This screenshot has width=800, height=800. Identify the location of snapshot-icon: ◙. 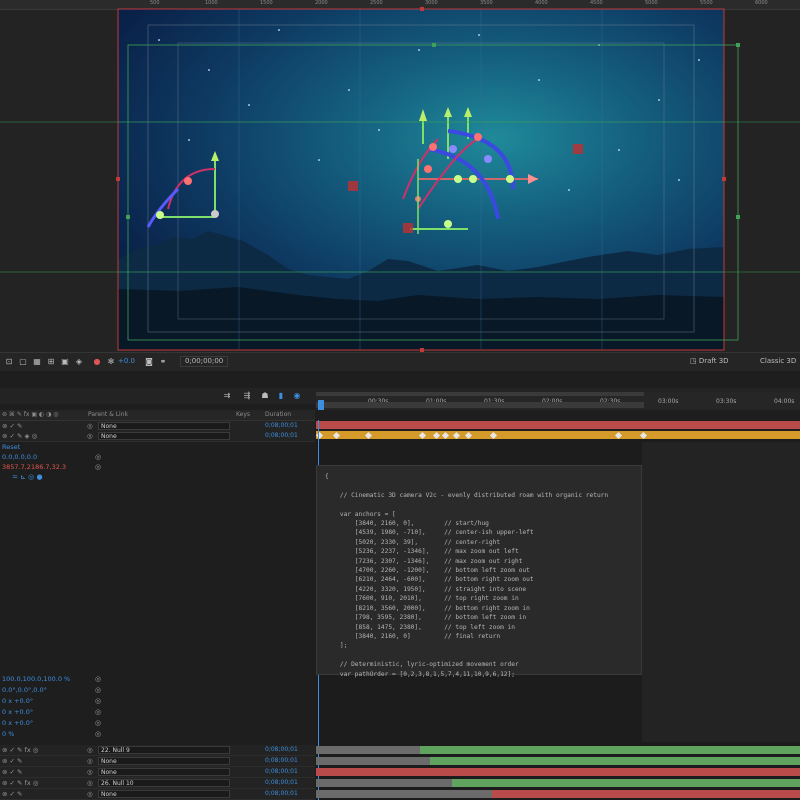
(149, 362).